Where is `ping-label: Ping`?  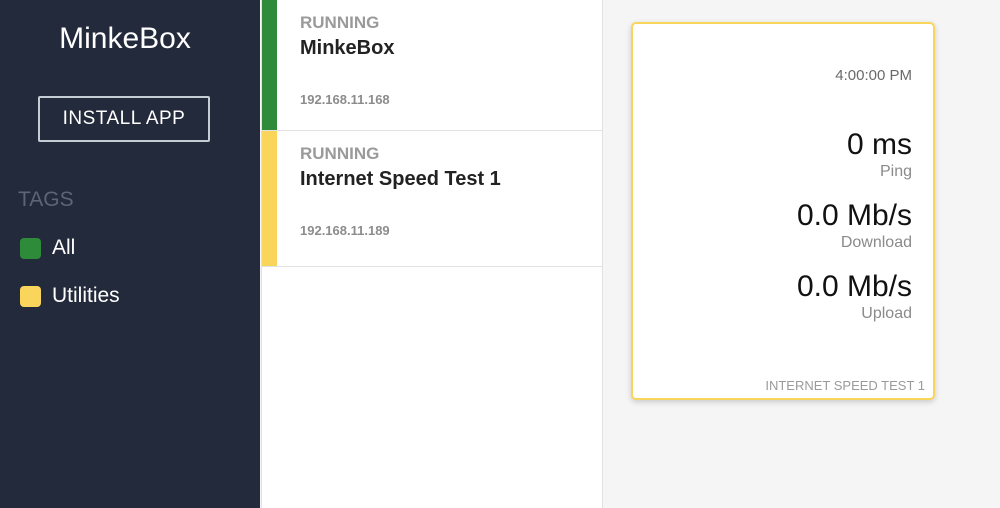
ping-label: Ping is located at coordinates (895, 171).